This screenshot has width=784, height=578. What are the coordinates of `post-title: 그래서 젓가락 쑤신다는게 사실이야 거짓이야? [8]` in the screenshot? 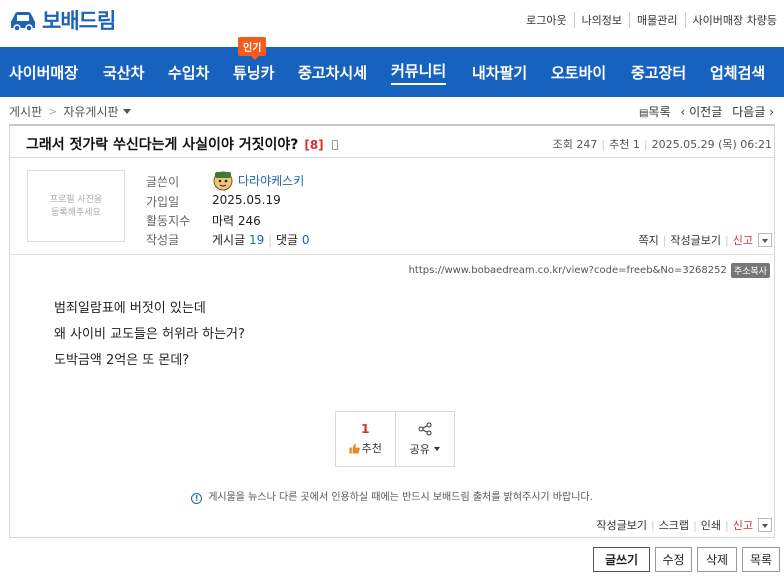 It's located at (182, 144).